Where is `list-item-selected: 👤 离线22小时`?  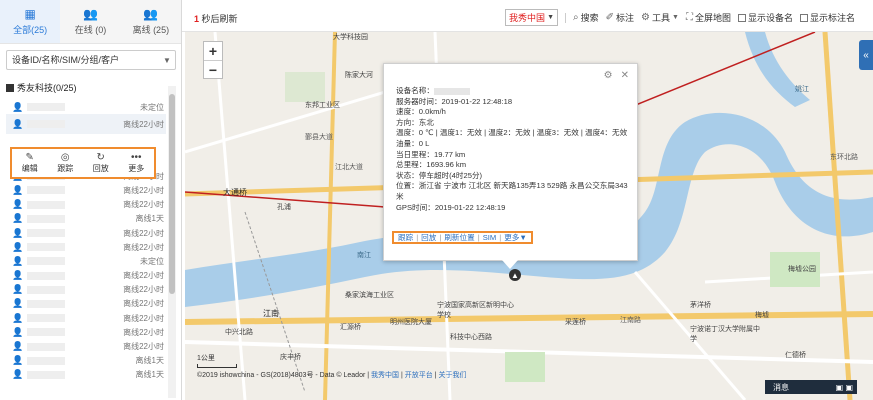 list-item-selected: 👤 离线22小时 is located at coordinates (86, 124).